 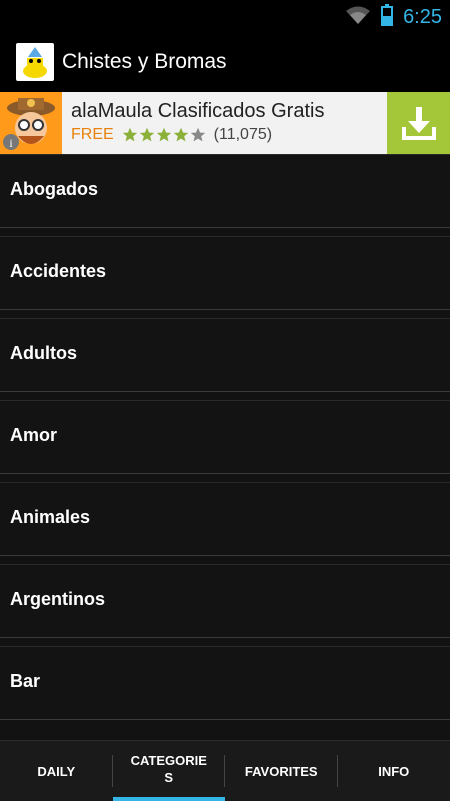 I want to click on battery-icon, so click(x=387, y=17).